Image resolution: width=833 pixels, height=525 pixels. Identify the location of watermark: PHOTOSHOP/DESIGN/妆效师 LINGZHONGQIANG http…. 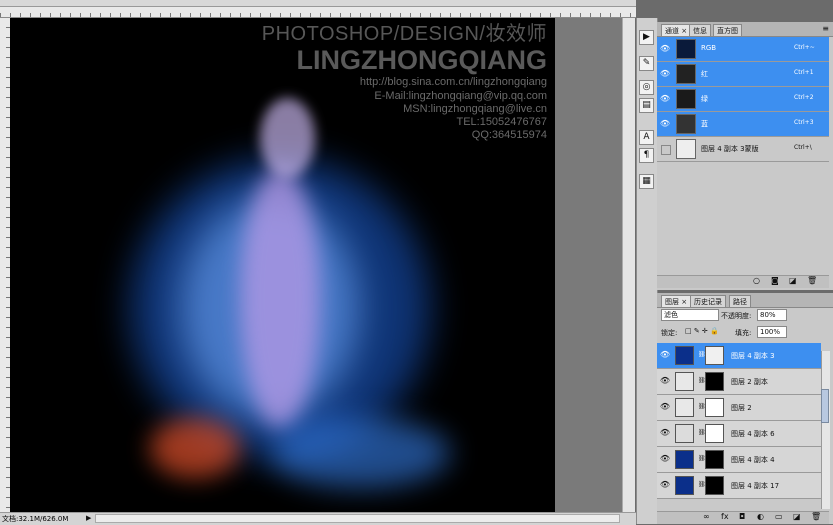
(404, 82).